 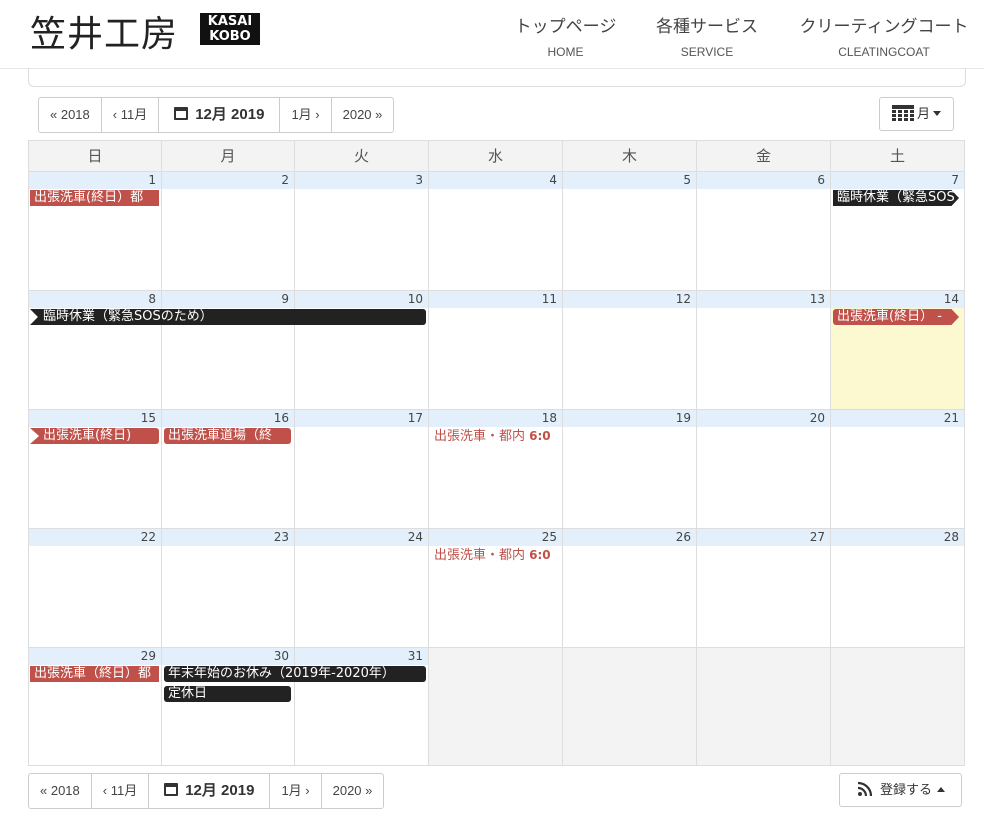 What do you see at coordinates (764, 587) in the screenshot?
I see `day-cell: 27` at bounding box center [764, 587].